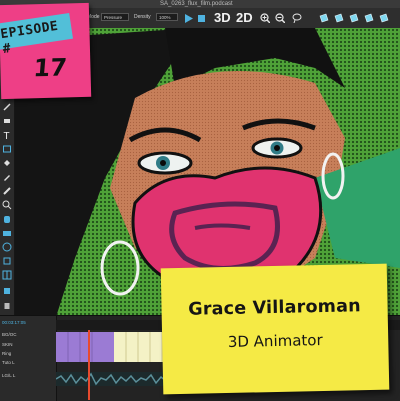 The width and height of the screenshot is (400, 401). I want to click on density-label: Density, so click(142, 17).